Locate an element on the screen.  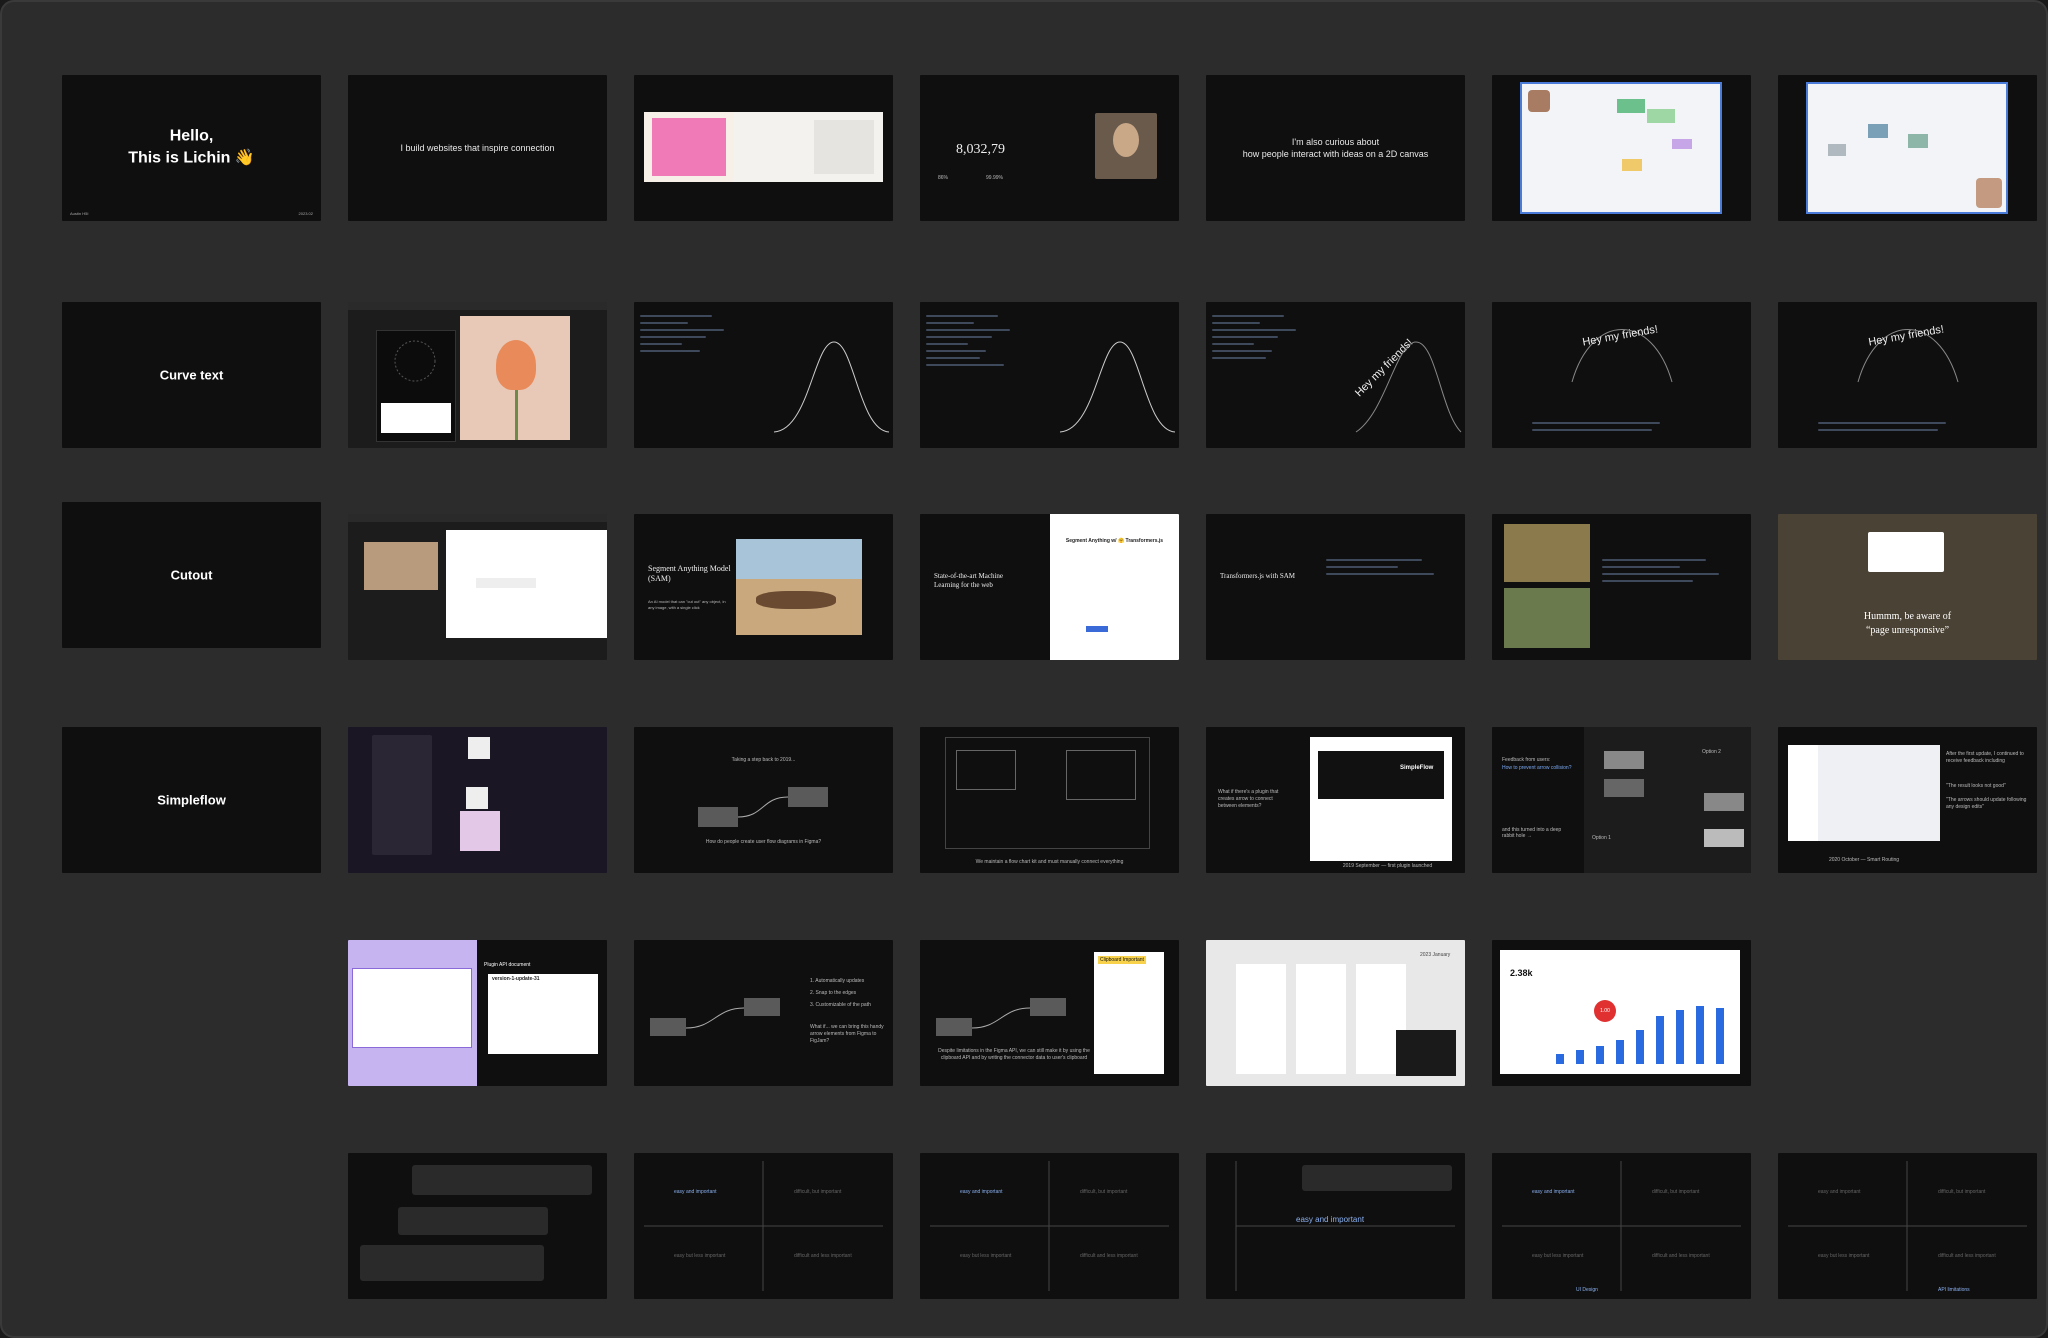
figma-toolbar is located at coordinates (477, 518).